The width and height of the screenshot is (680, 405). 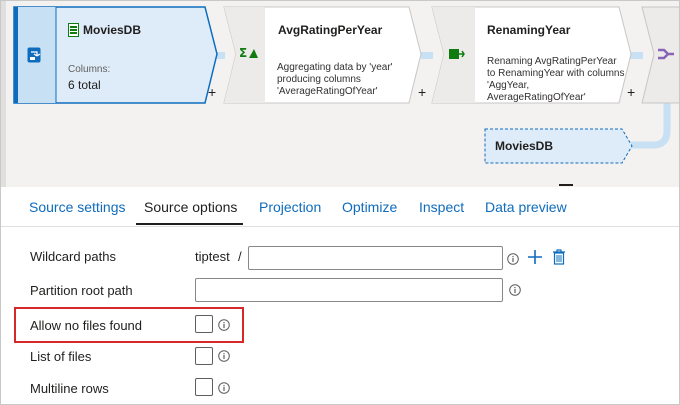 What do you see at coordinates (204, 356) in the screenshot?
I see `list-of-files-checkbox` at bounding box center [204, 356].